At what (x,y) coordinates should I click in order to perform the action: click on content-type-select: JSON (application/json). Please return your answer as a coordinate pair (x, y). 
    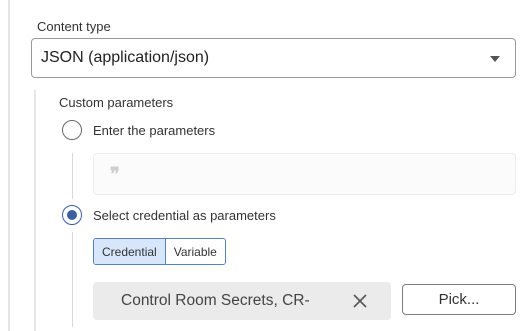
    Looking at the image, I should click on (273, 58).